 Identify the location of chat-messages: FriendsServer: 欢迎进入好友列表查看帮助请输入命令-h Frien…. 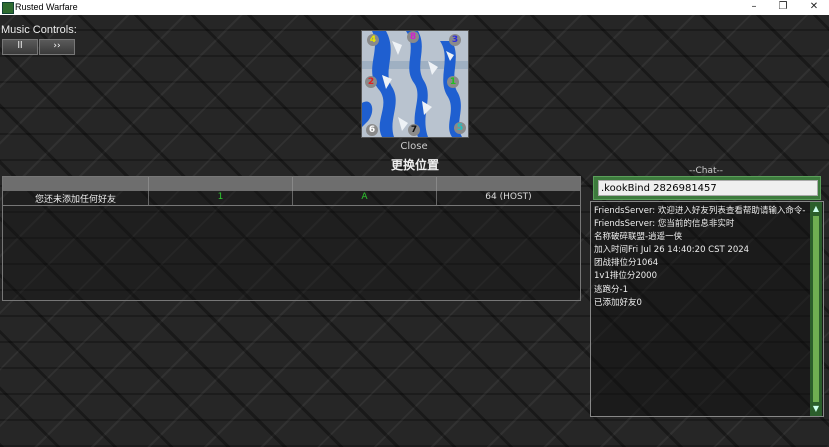
(700, 257).